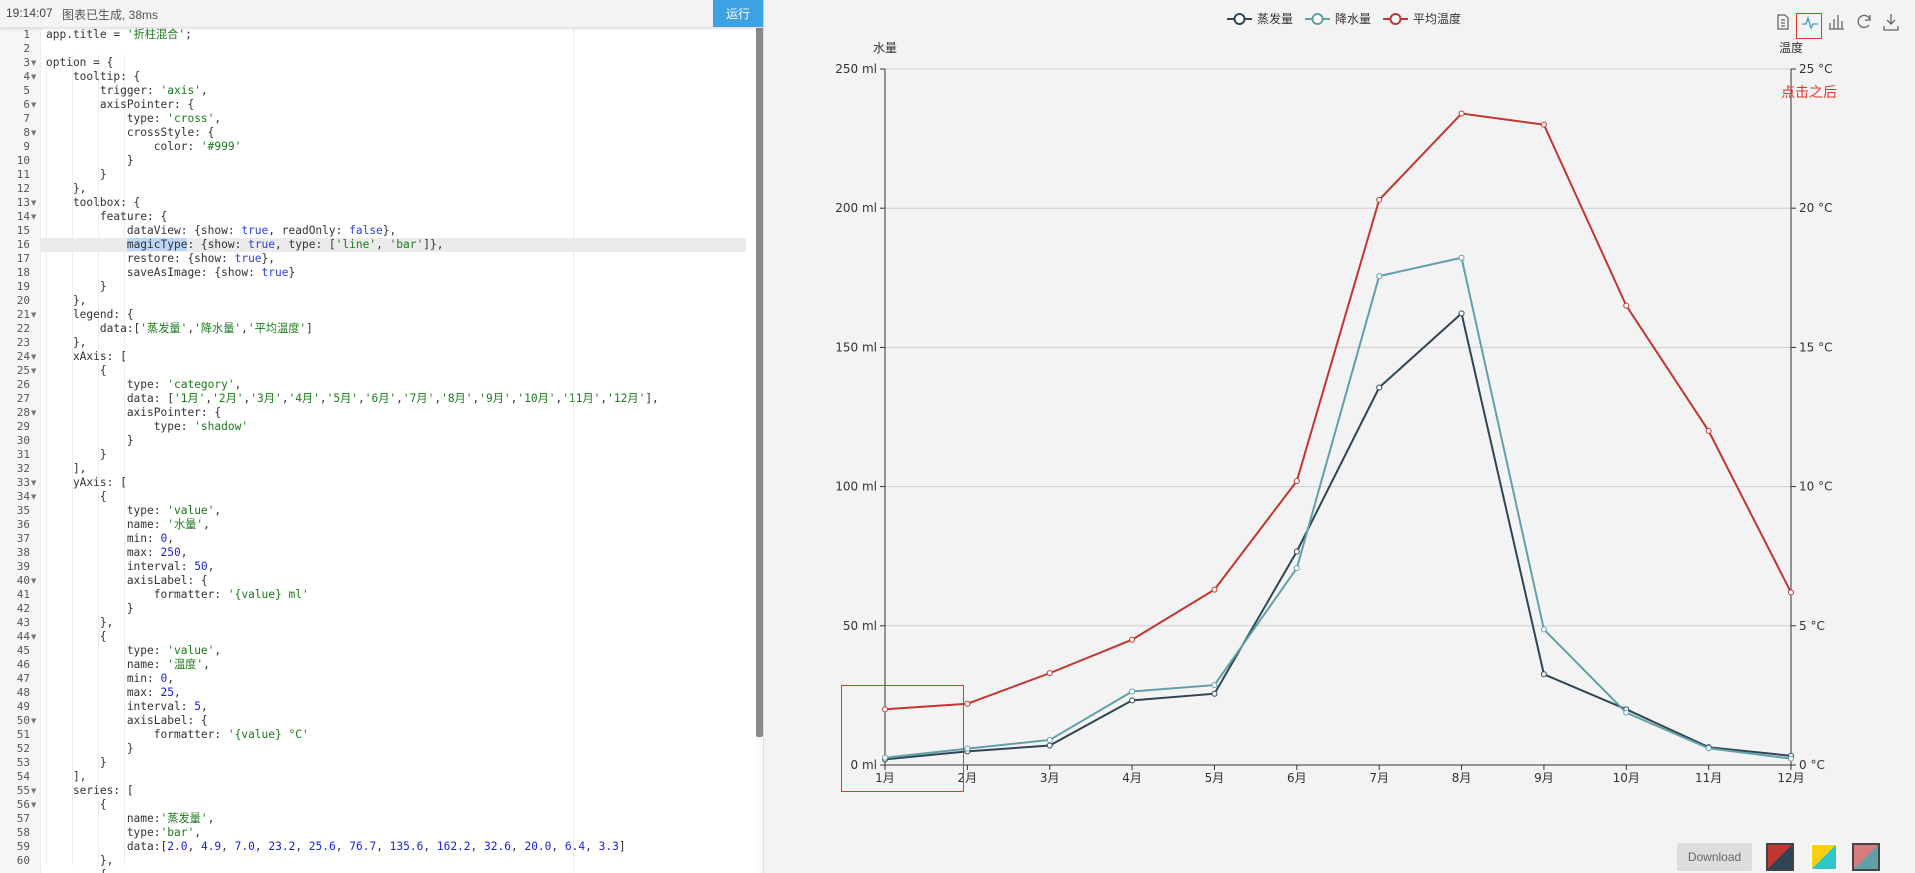 The width and height of the screenshot is (1915, 873). Describe the element at coordinates (76, 370) in the screenshot. I see `code-line: {` at that location.